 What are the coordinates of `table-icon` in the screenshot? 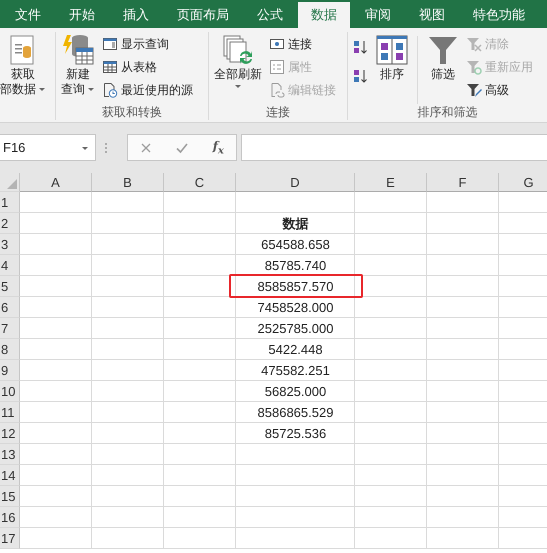 It's located at (110, 67).